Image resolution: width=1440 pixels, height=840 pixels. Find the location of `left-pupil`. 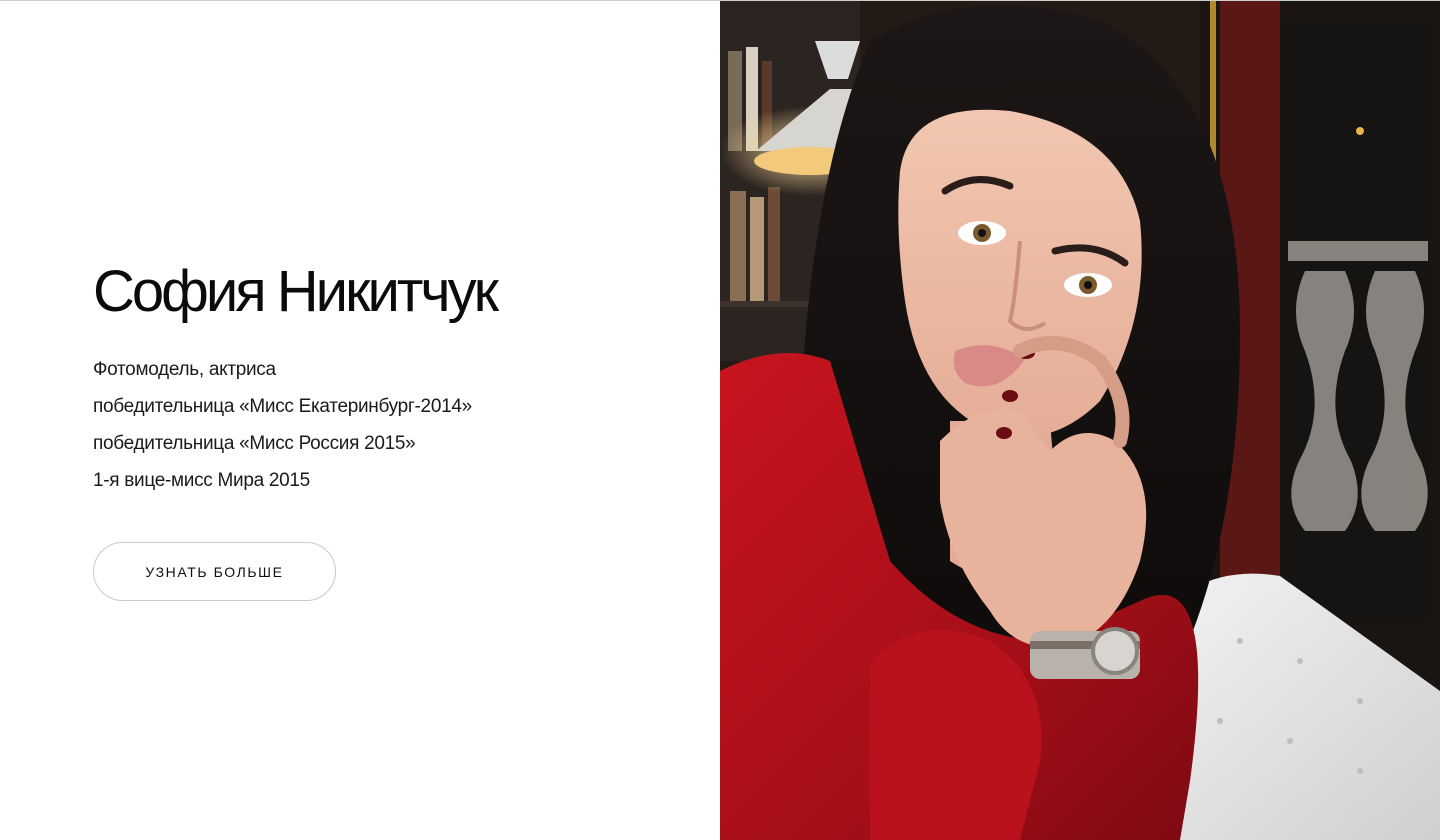

left-pupil is located at coordinates (982, 233).